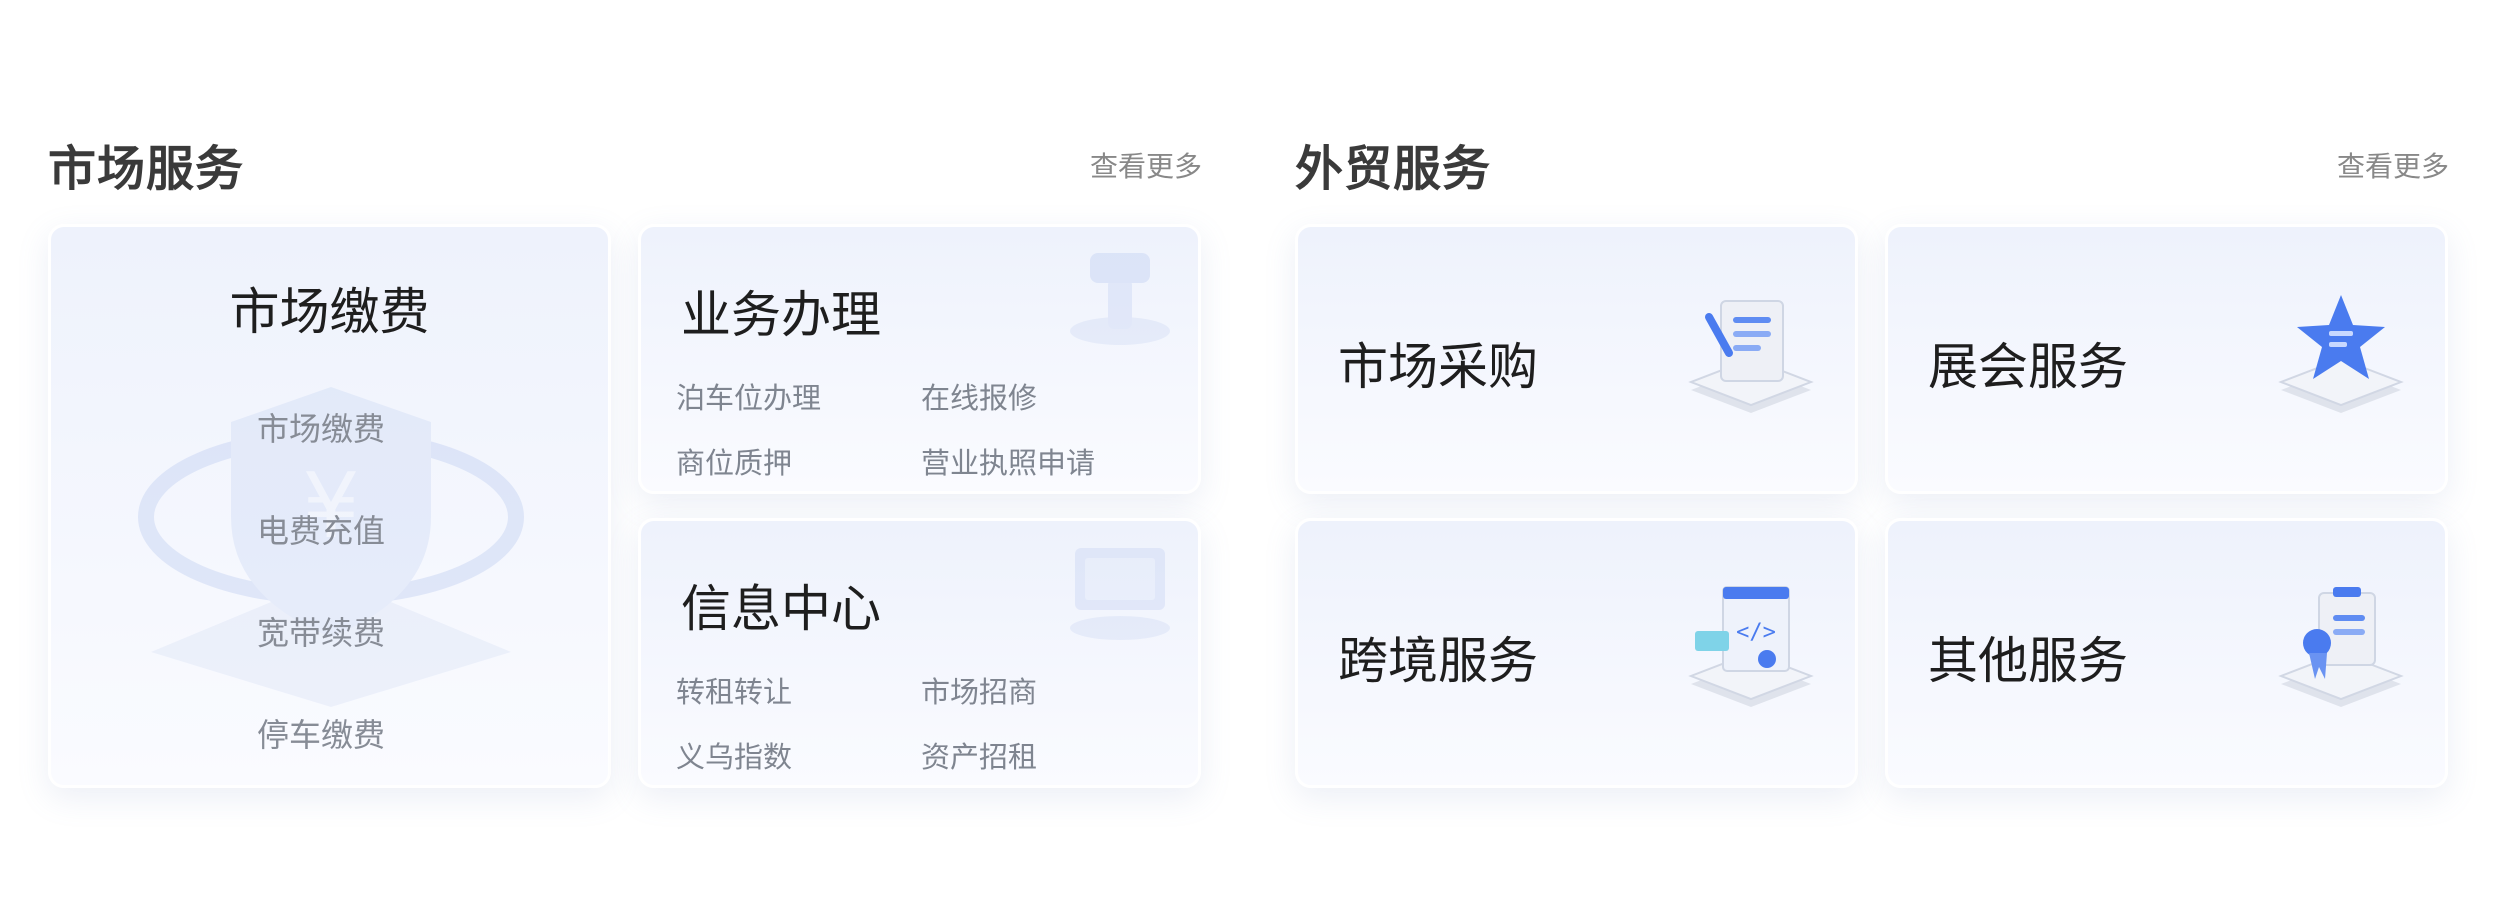  Describe the element at coordinates (1008, 461) in the screenshot. I see `business-link-license: 营业执照申请` at that location.